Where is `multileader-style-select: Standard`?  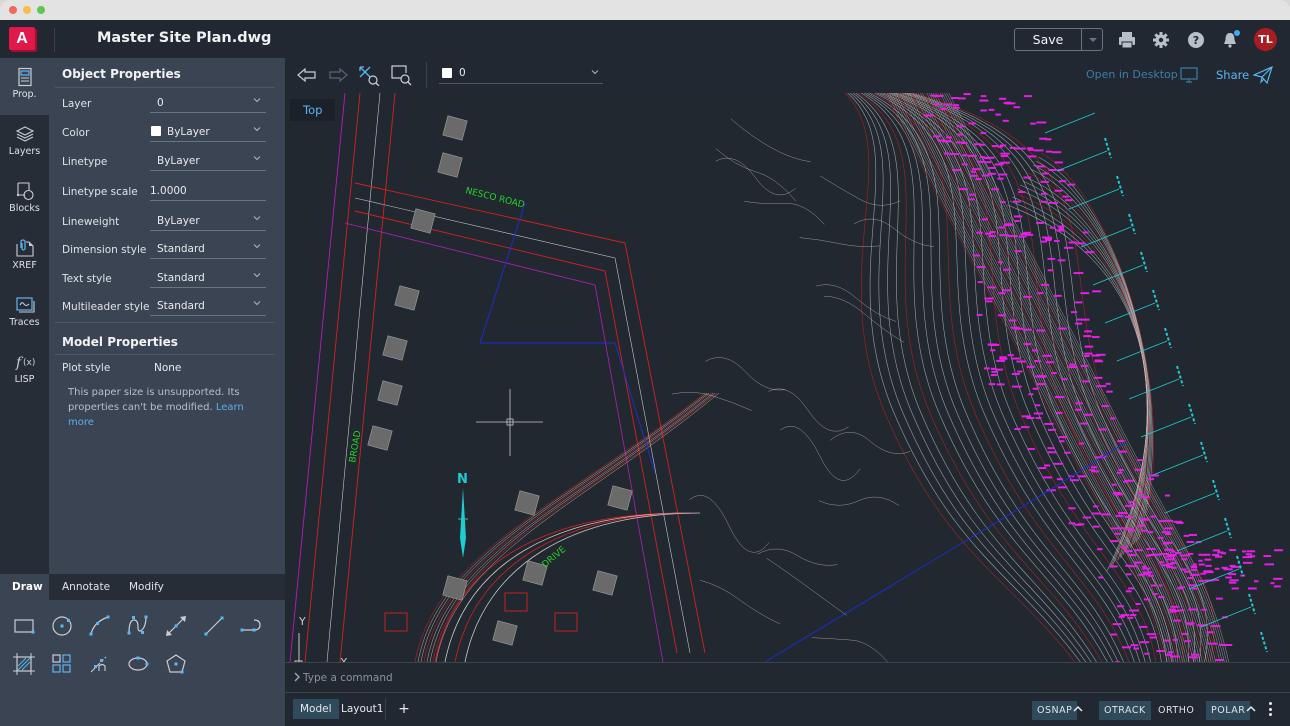
multileader-style-select: Standard is located at coordinates (208, 305).